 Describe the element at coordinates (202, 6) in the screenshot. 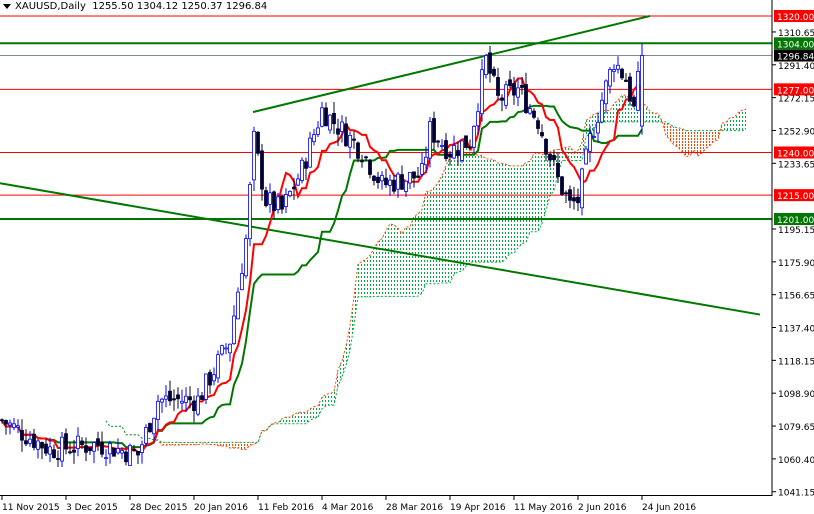

I see `low-value: 1250.37` at that location.